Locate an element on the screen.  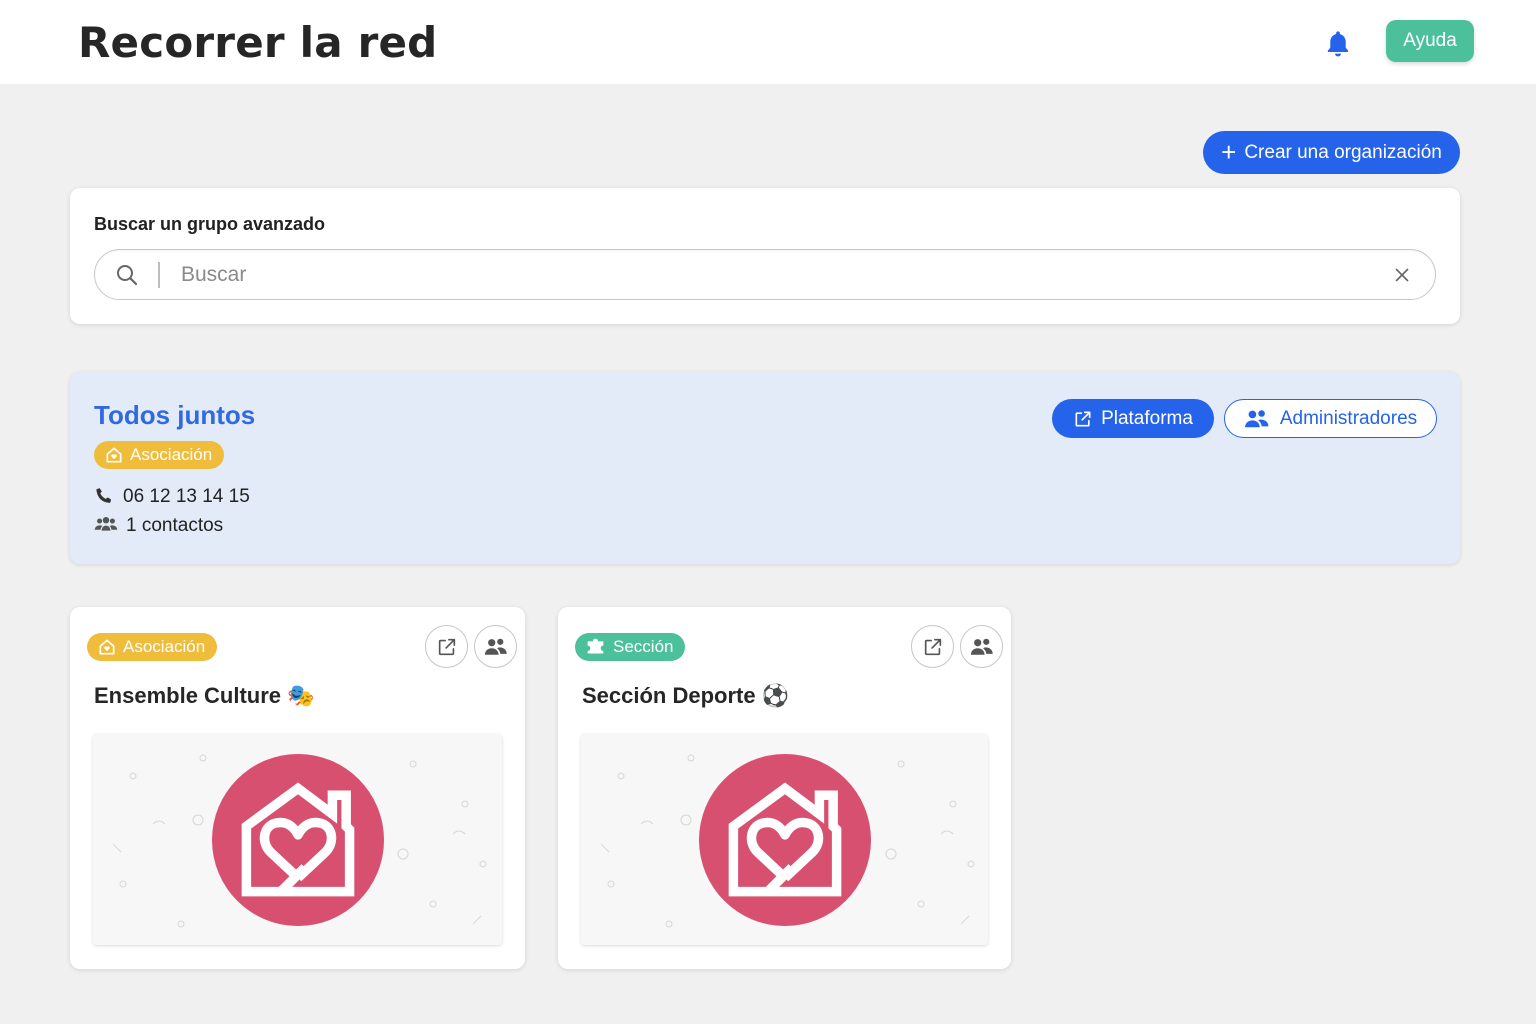
group-title: Ensemble Culture 🎭 is located at coordinates (204, 696).